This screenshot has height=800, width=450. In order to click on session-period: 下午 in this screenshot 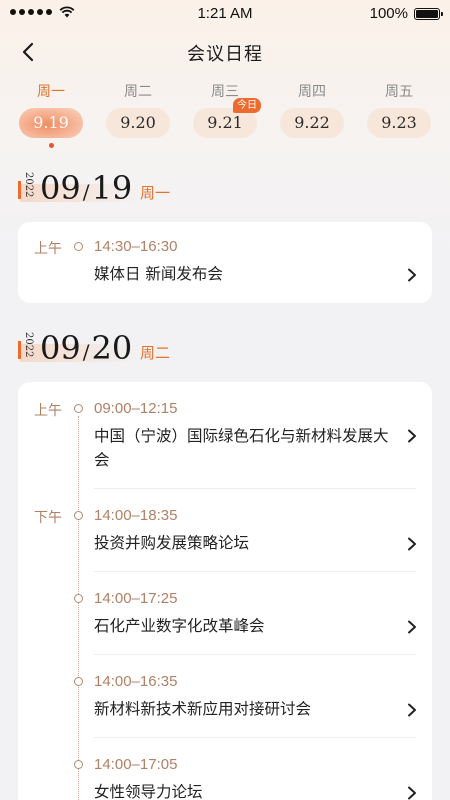, I will do `click(48, 518)`.